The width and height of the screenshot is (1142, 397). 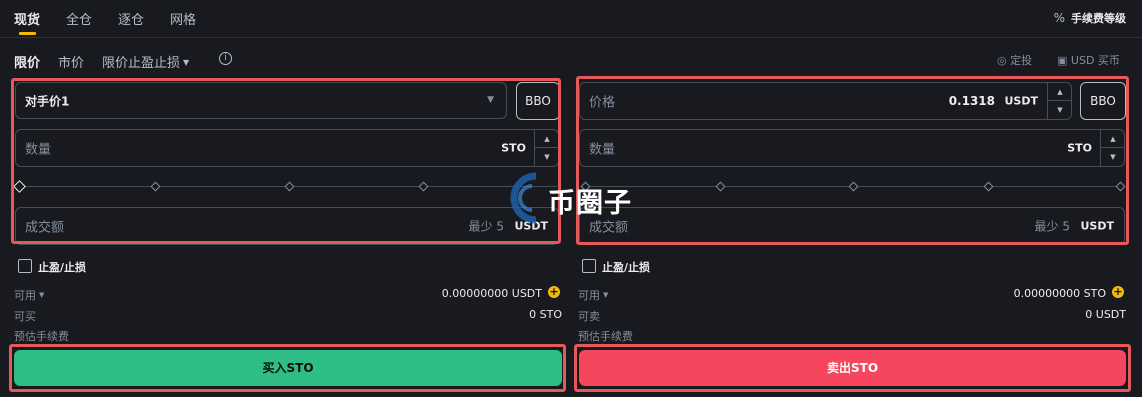 I want to click on fee-level-label: 手续费等级, so click(x=1098, y=18).